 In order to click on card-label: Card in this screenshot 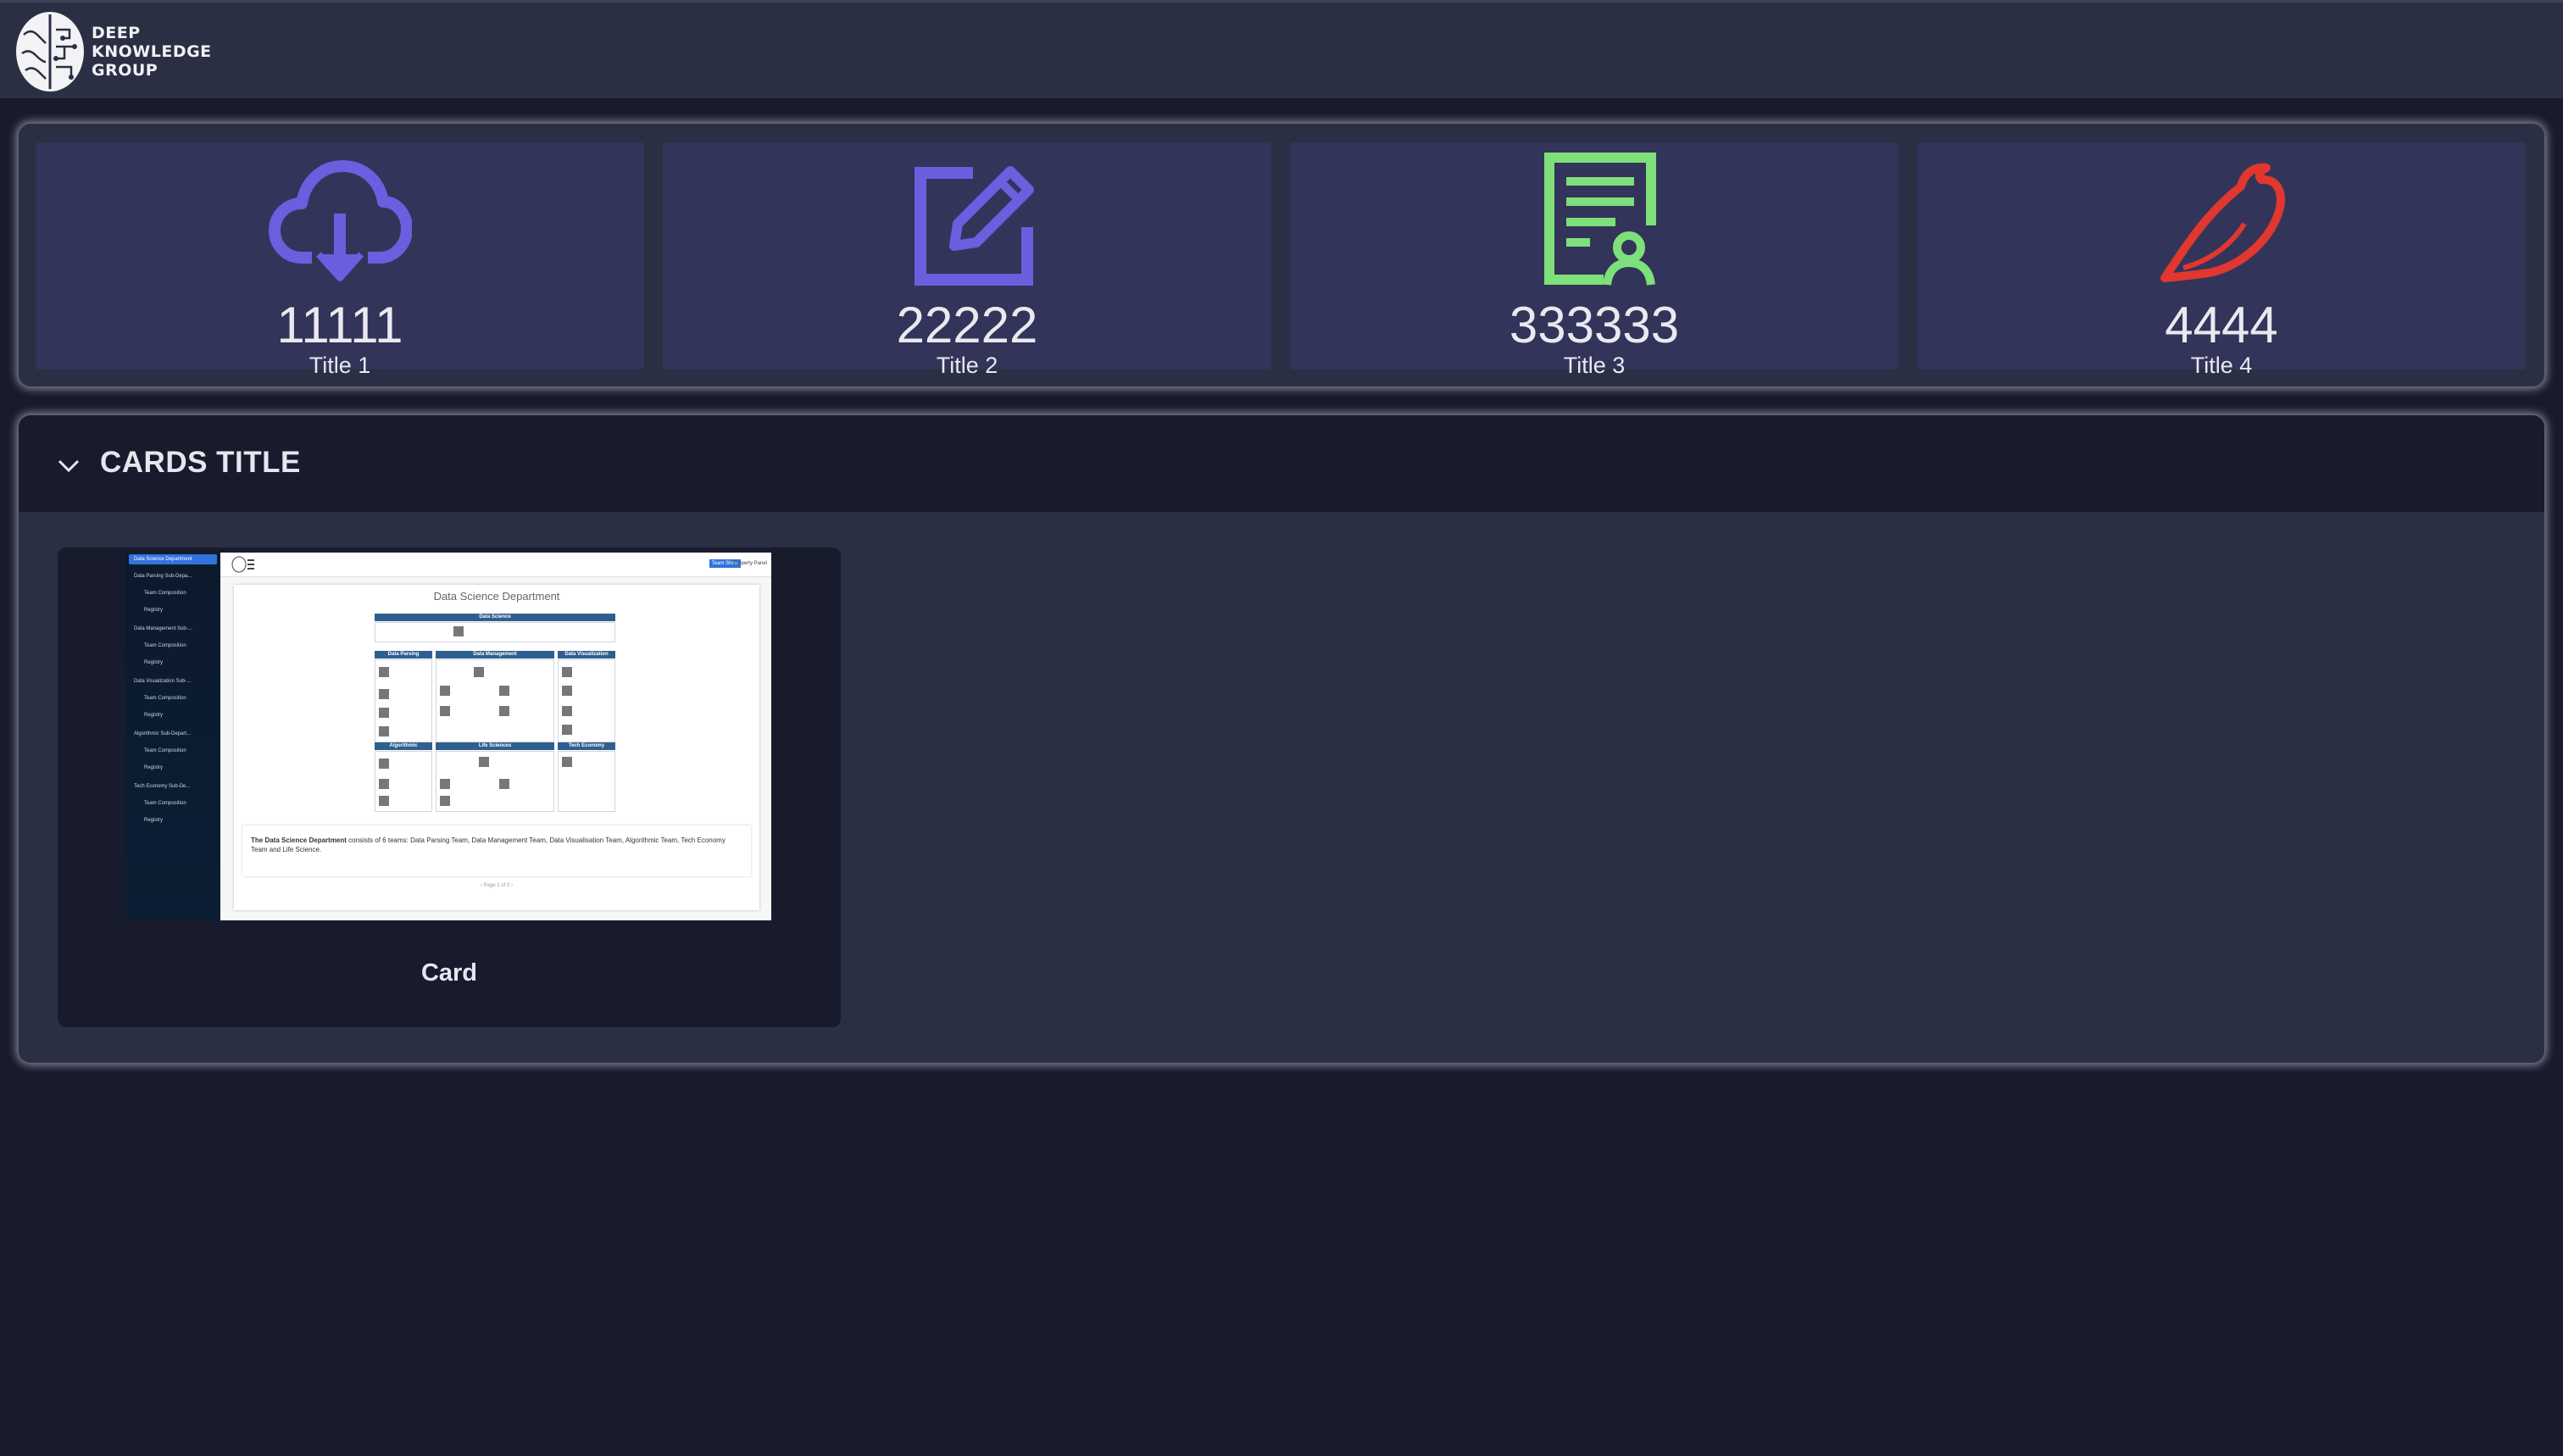, I will do `click(449, 973)`.